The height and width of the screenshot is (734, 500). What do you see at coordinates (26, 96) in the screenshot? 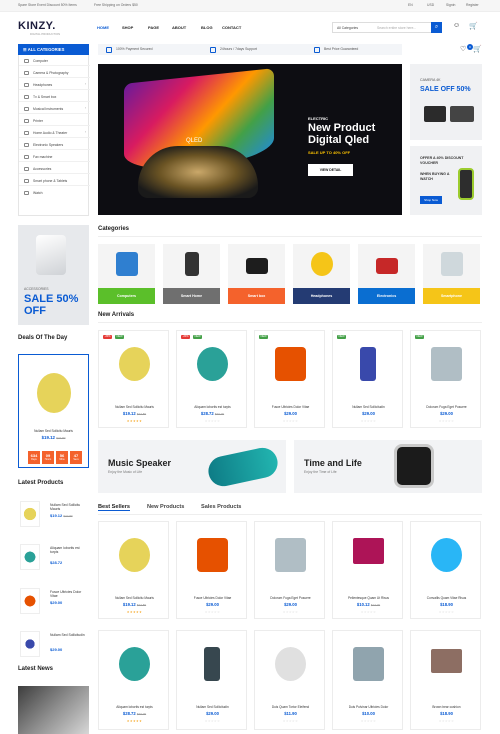
I see `tv-icon` at bounding box center [26, 96].